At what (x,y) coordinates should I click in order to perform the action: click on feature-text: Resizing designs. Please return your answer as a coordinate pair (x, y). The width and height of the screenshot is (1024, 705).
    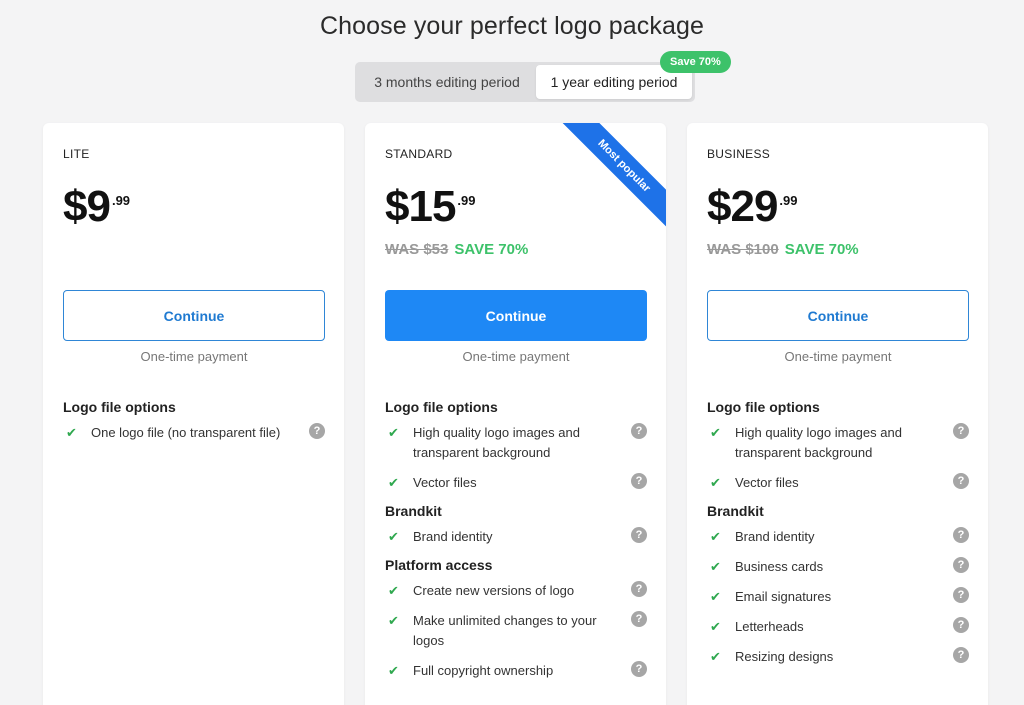
    Looking at the image, I should click on (784, 656).